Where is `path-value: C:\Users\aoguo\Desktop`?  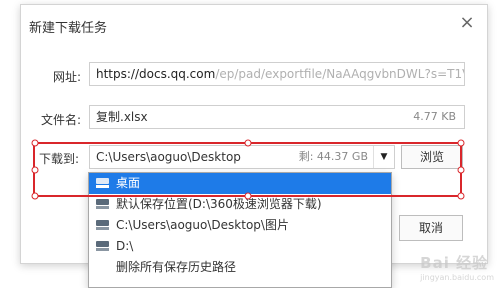 path-value: C:\Users\aoguo\Desktop is located at coordinates (168, 157).